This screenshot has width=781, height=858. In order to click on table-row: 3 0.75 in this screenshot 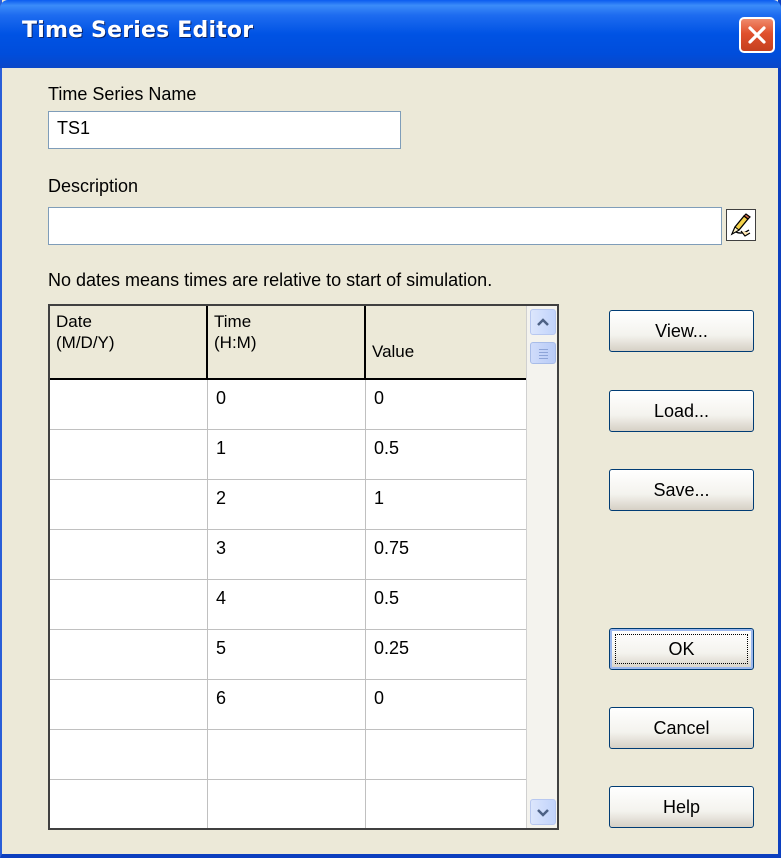, I will do `click(288, 555)`.